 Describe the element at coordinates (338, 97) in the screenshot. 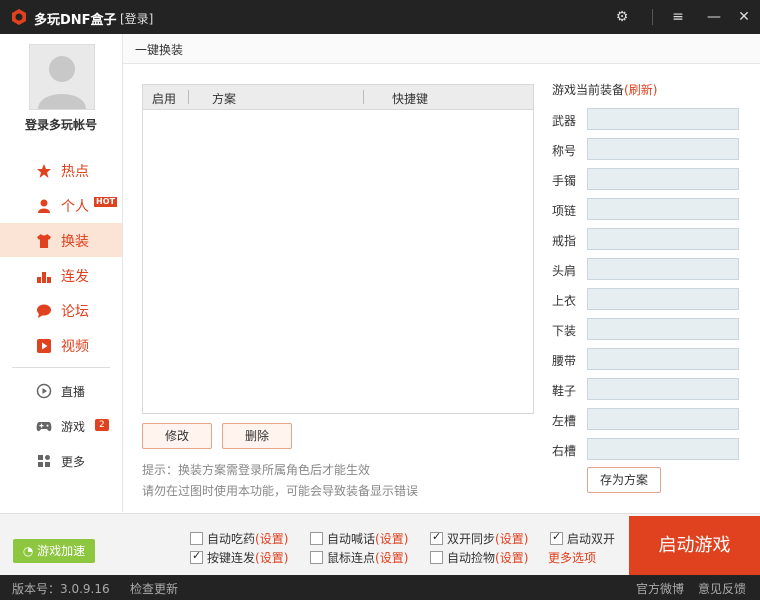

I see `table-header: 启用 方案 快捷键` at that location.